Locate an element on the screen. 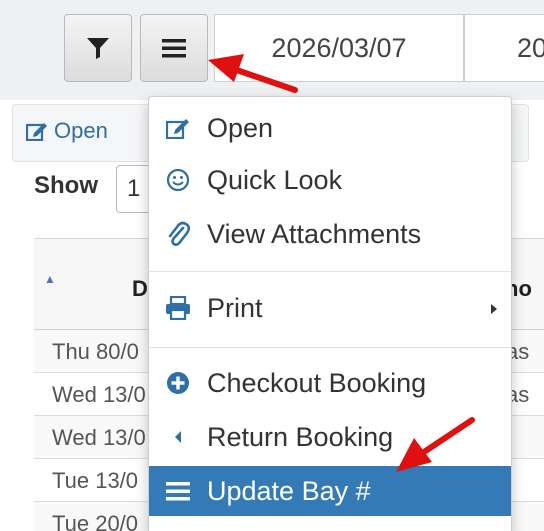  open-link-label: Open is located at coordinates (81, 130).